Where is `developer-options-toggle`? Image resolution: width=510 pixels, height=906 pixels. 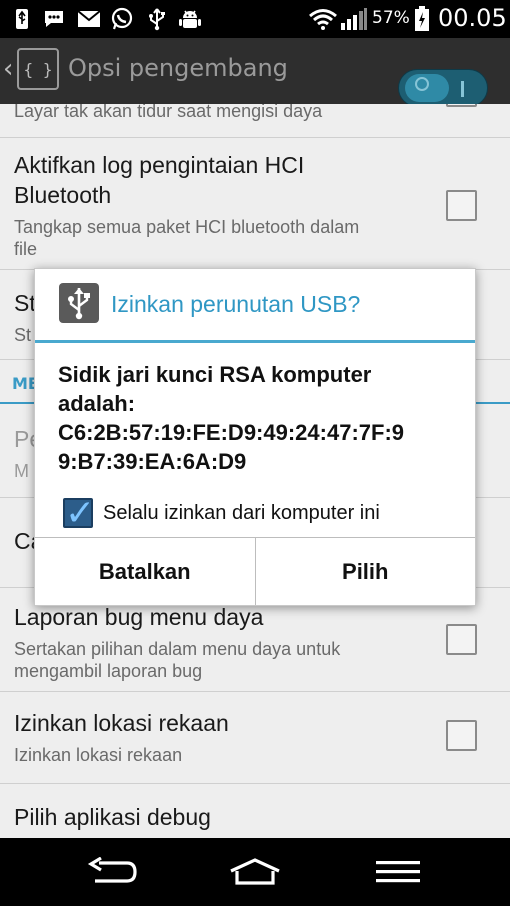 developer-options-toggle is located at coordinates (443, 88).